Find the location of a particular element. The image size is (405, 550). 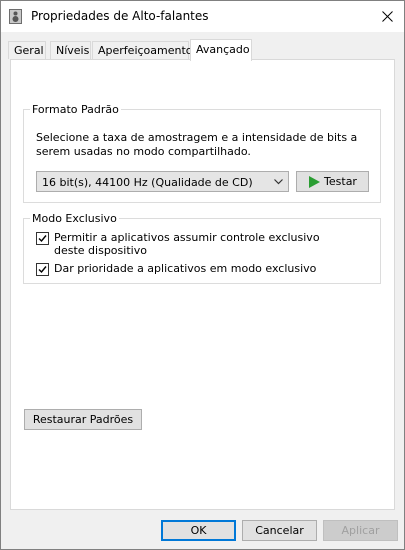

tab-aperfeicoamentos: Aperfeiçoamentos is located at coordinates (145, 50).